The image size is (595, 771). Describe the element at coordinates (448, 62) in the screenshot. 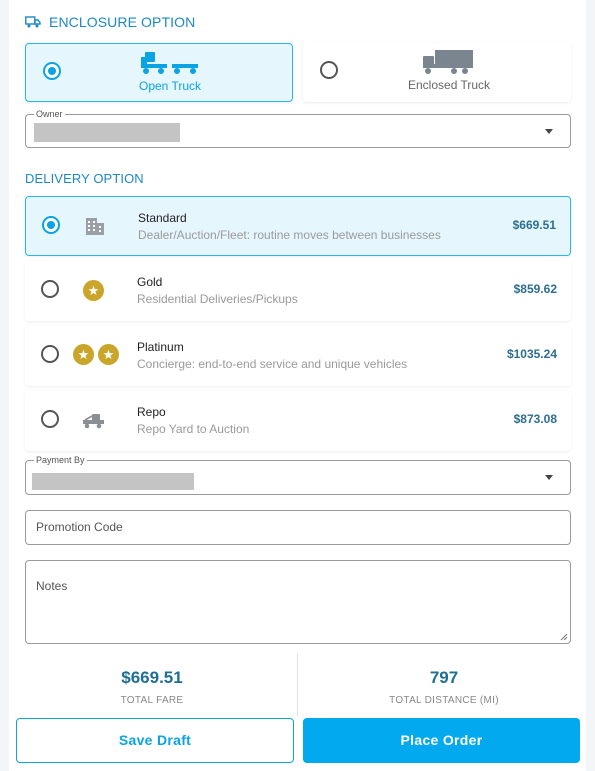

I see `enclosed-truck-icon` at that location.